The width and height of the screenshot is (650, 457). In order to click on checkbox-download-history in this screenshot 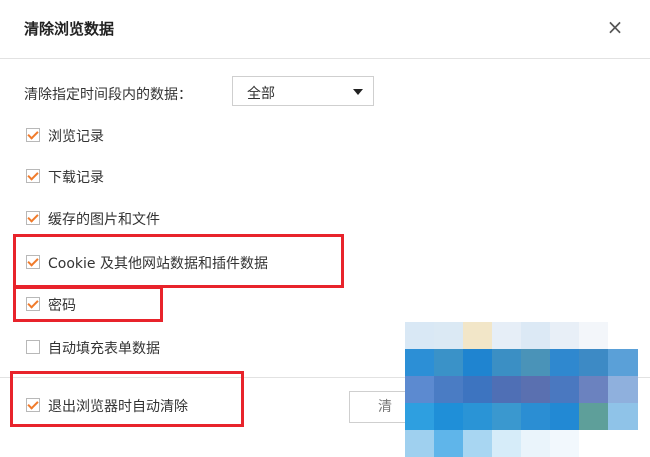, I will do `click(33, 176)`.